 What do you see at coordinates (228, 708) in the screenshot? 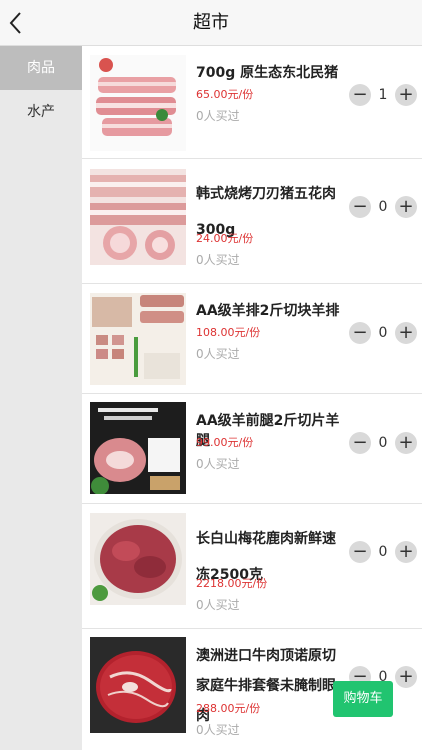
I see `product-price: 288.00元/份` at bounding box center [228, 708].